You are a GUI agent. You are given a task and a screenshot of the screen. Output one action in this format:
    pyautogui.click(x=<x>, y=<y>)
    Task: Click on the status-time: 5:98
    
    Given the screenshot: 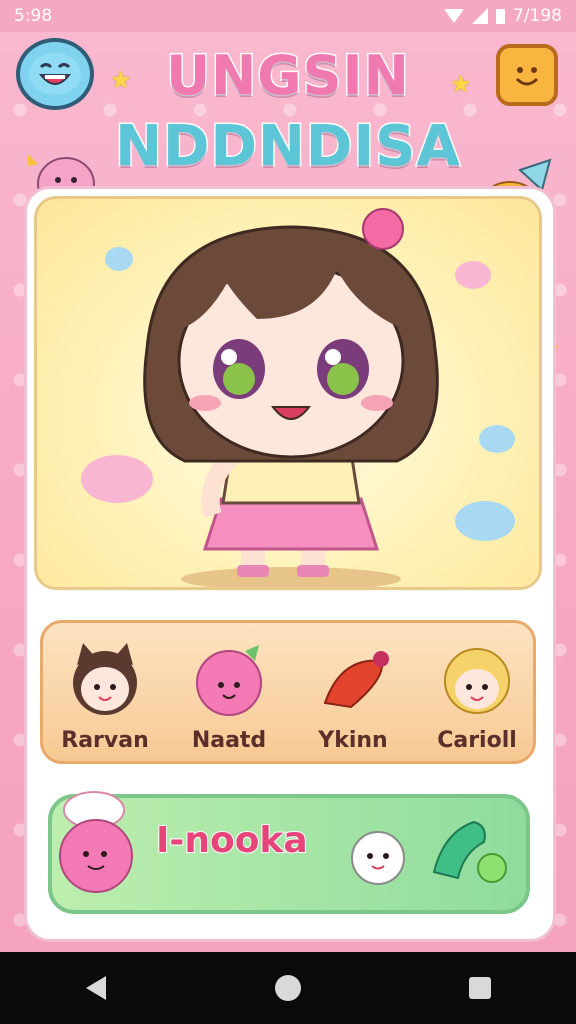 What is the action you would take?
    pyautogui.click(x=33, y=16)
    